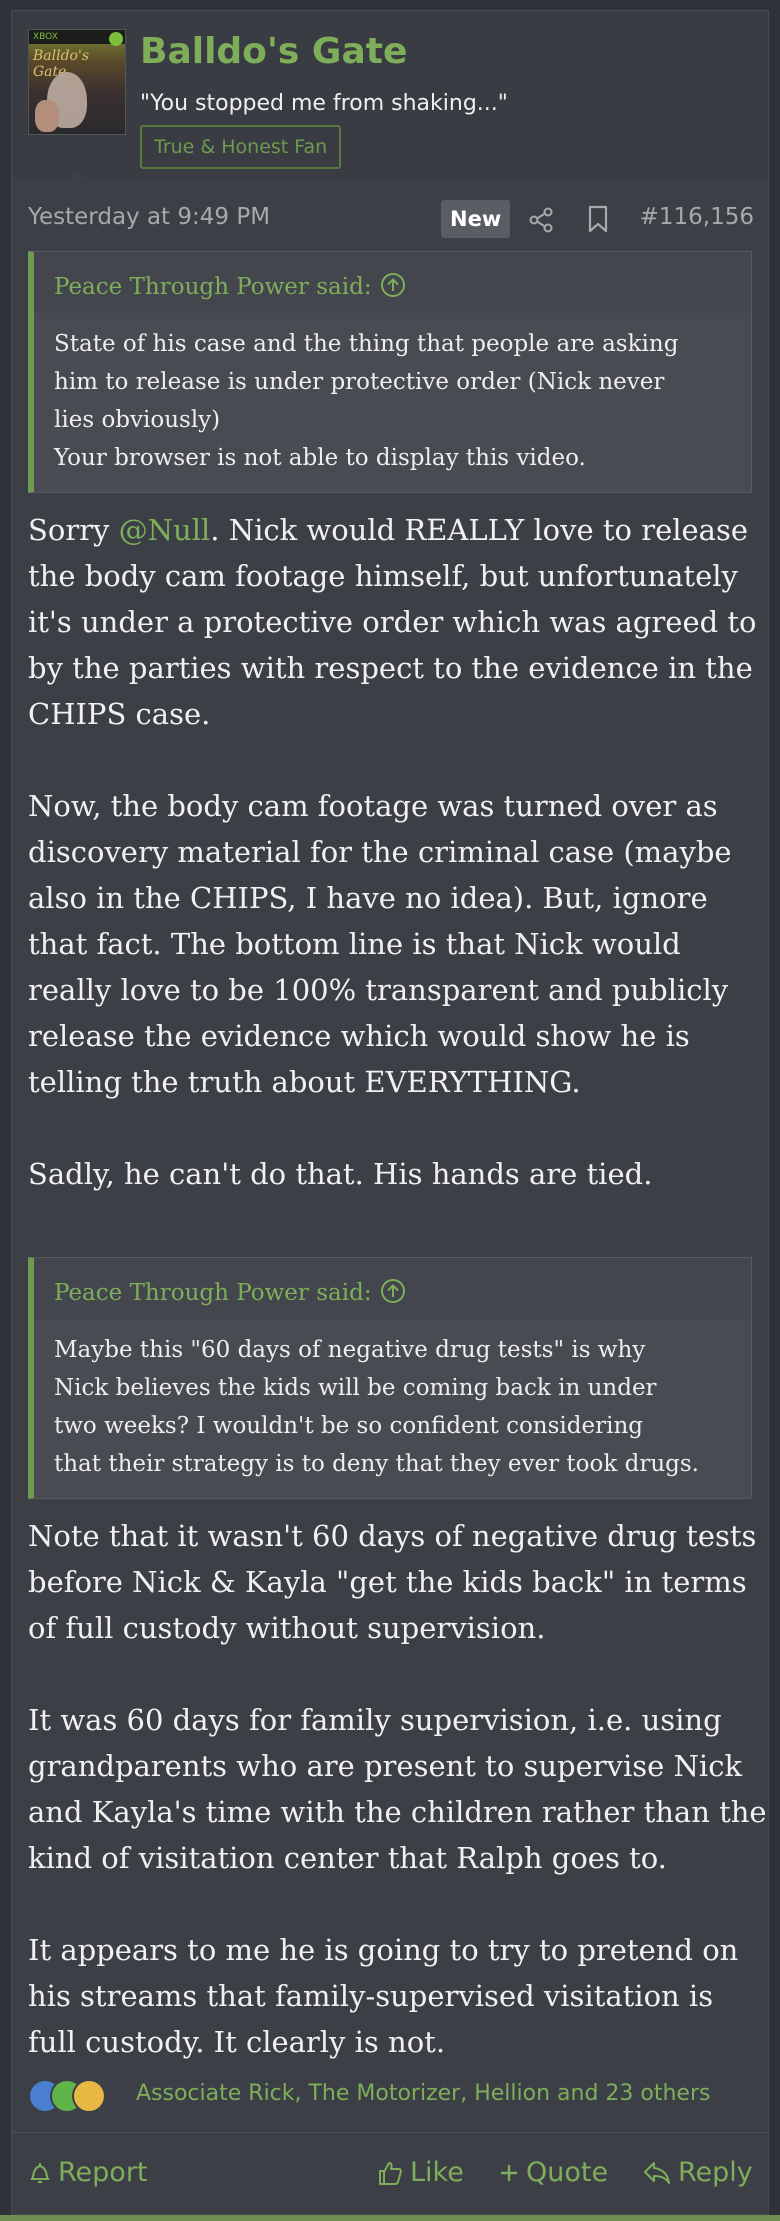 The height and width of the screenshot is (2221, 780). What do you see at coordinates (61, 64) in the screenshot?
I see `avatar-cover-title: Balldo's Gate` at bounding box center [61, 64].